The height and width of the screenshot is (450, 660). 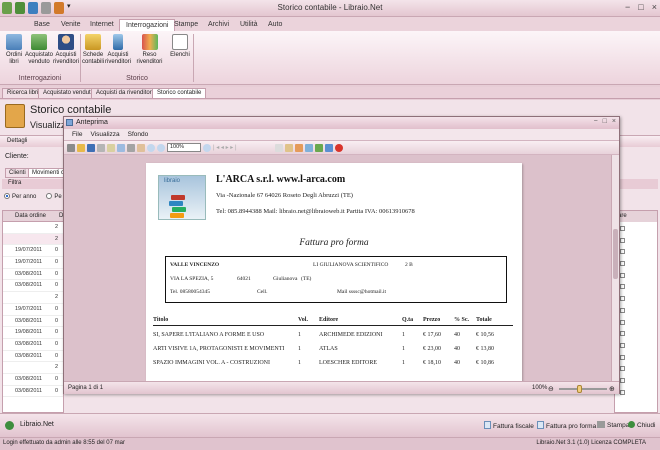 What do you see at coordinates (147, 25) in the screenshot?
I see `tab-interrogazioni: Interrogazioni` at bounding box center [147, 25].